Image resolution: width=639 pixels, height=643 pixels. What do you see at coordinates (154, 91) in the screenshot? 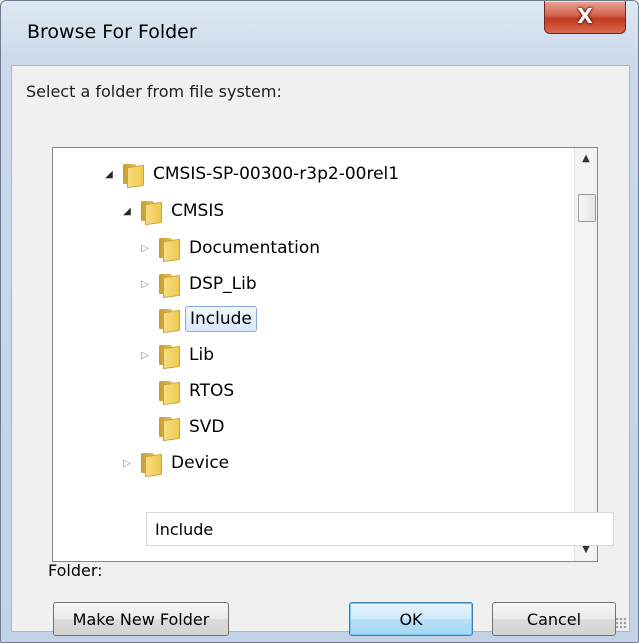
I see `prompt-text: Select a folder from file system:` at bounding box center [154, 91].